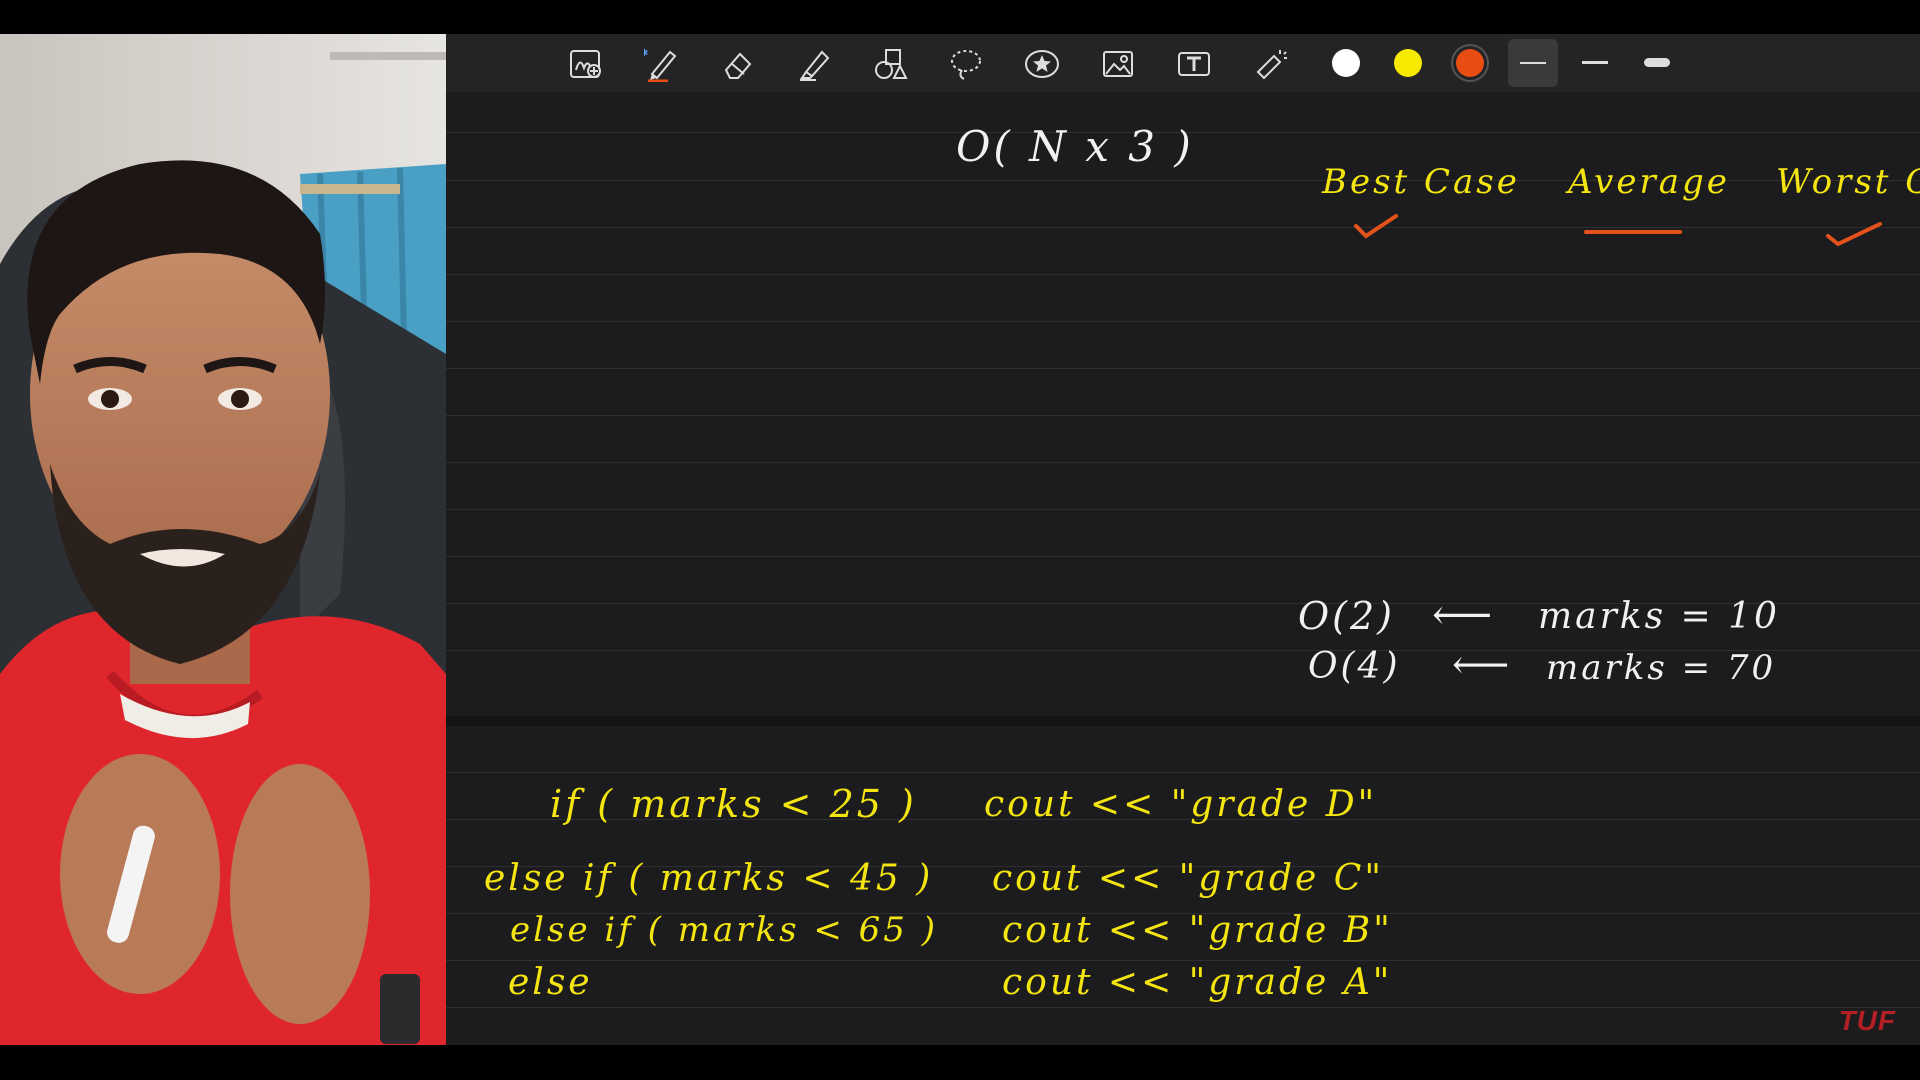 The height and width of the screenshot is (1080, 1920). Describe the element at coordinates (1118, 64) in the screenshot. I see `image-icon` at that location.